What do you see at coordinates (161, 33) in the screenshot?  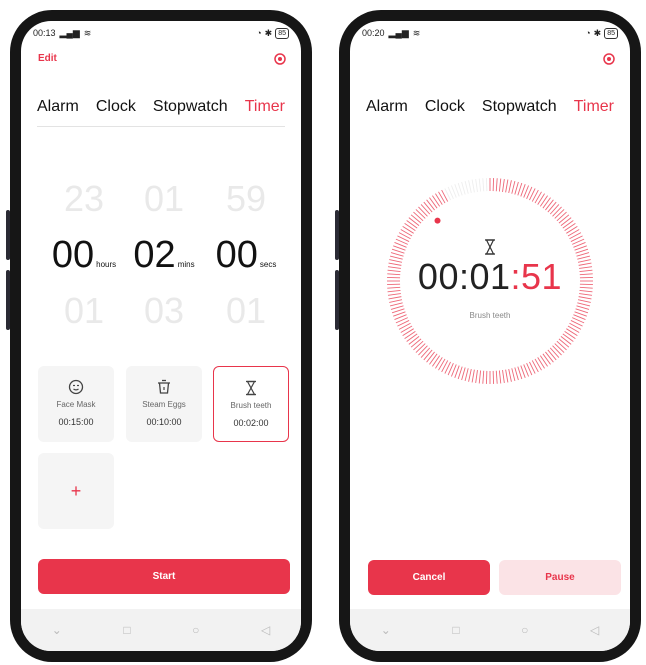 I see `status-bar: 00:13 ▂▄▆ ≋ ◔ ✱ 85` at bounding box center [161, 33].